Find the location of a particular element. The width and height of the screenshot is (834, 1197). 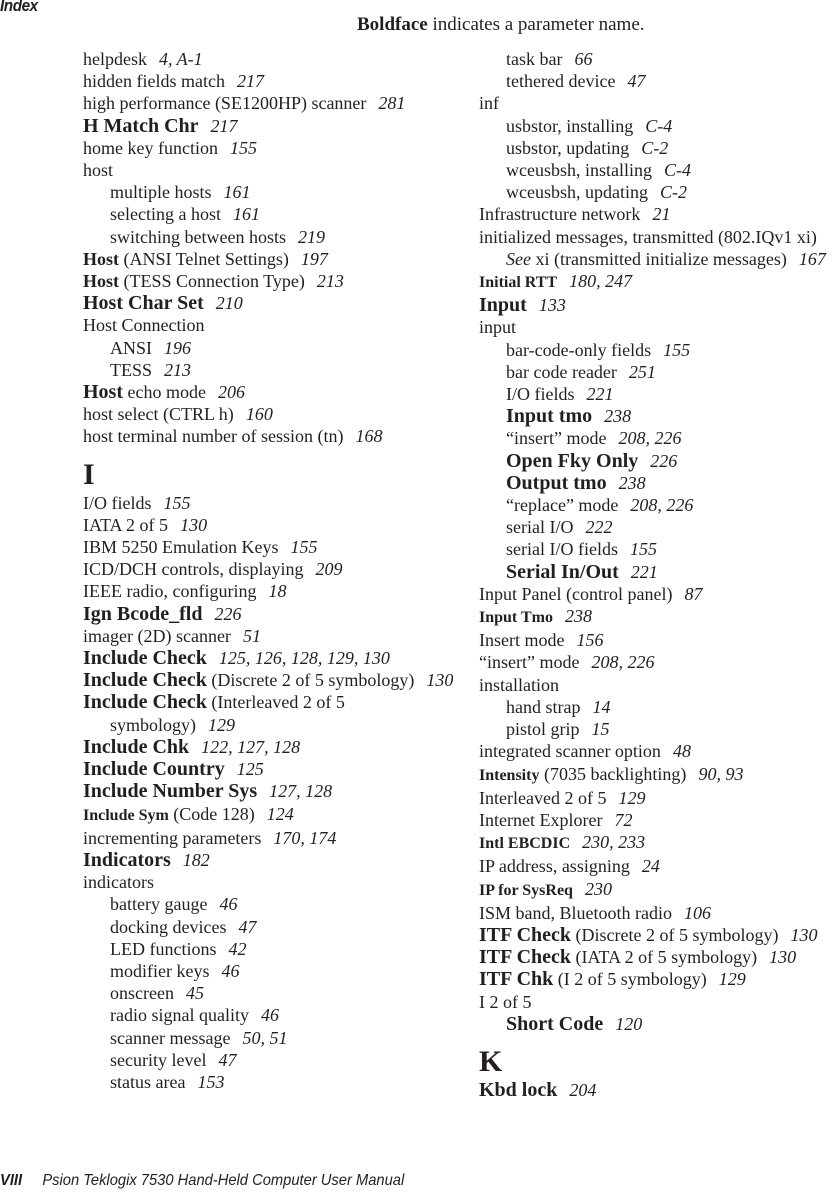

page-reference: 153 is located at coordinates (210, 1082).